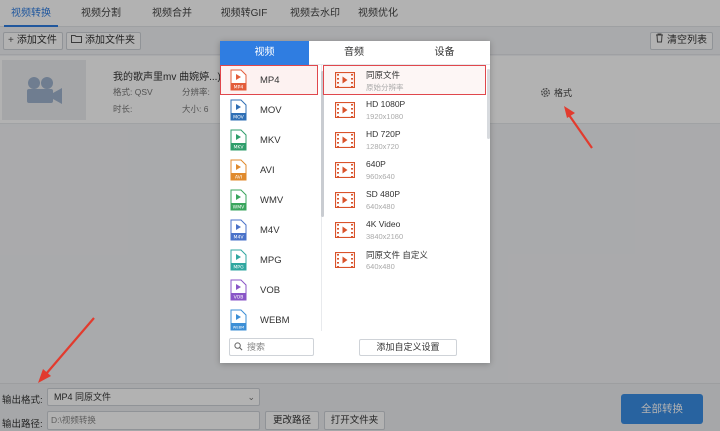  Describe the element at coordinates (238, 260) in the screenshot. I see `file-type-icon: MPG` at that location.